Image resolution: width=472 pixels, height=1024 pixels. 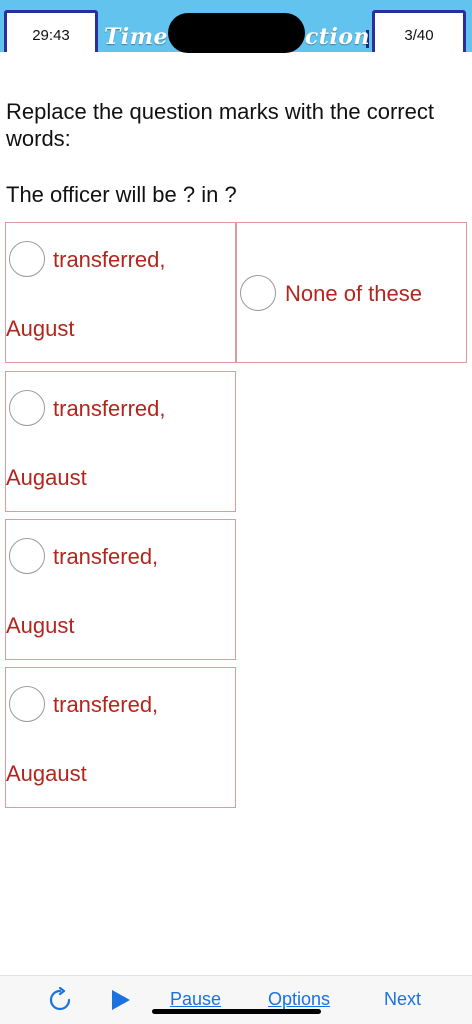 I want to click on answer-option-1: transferred, August, so click(x=120, y=292).